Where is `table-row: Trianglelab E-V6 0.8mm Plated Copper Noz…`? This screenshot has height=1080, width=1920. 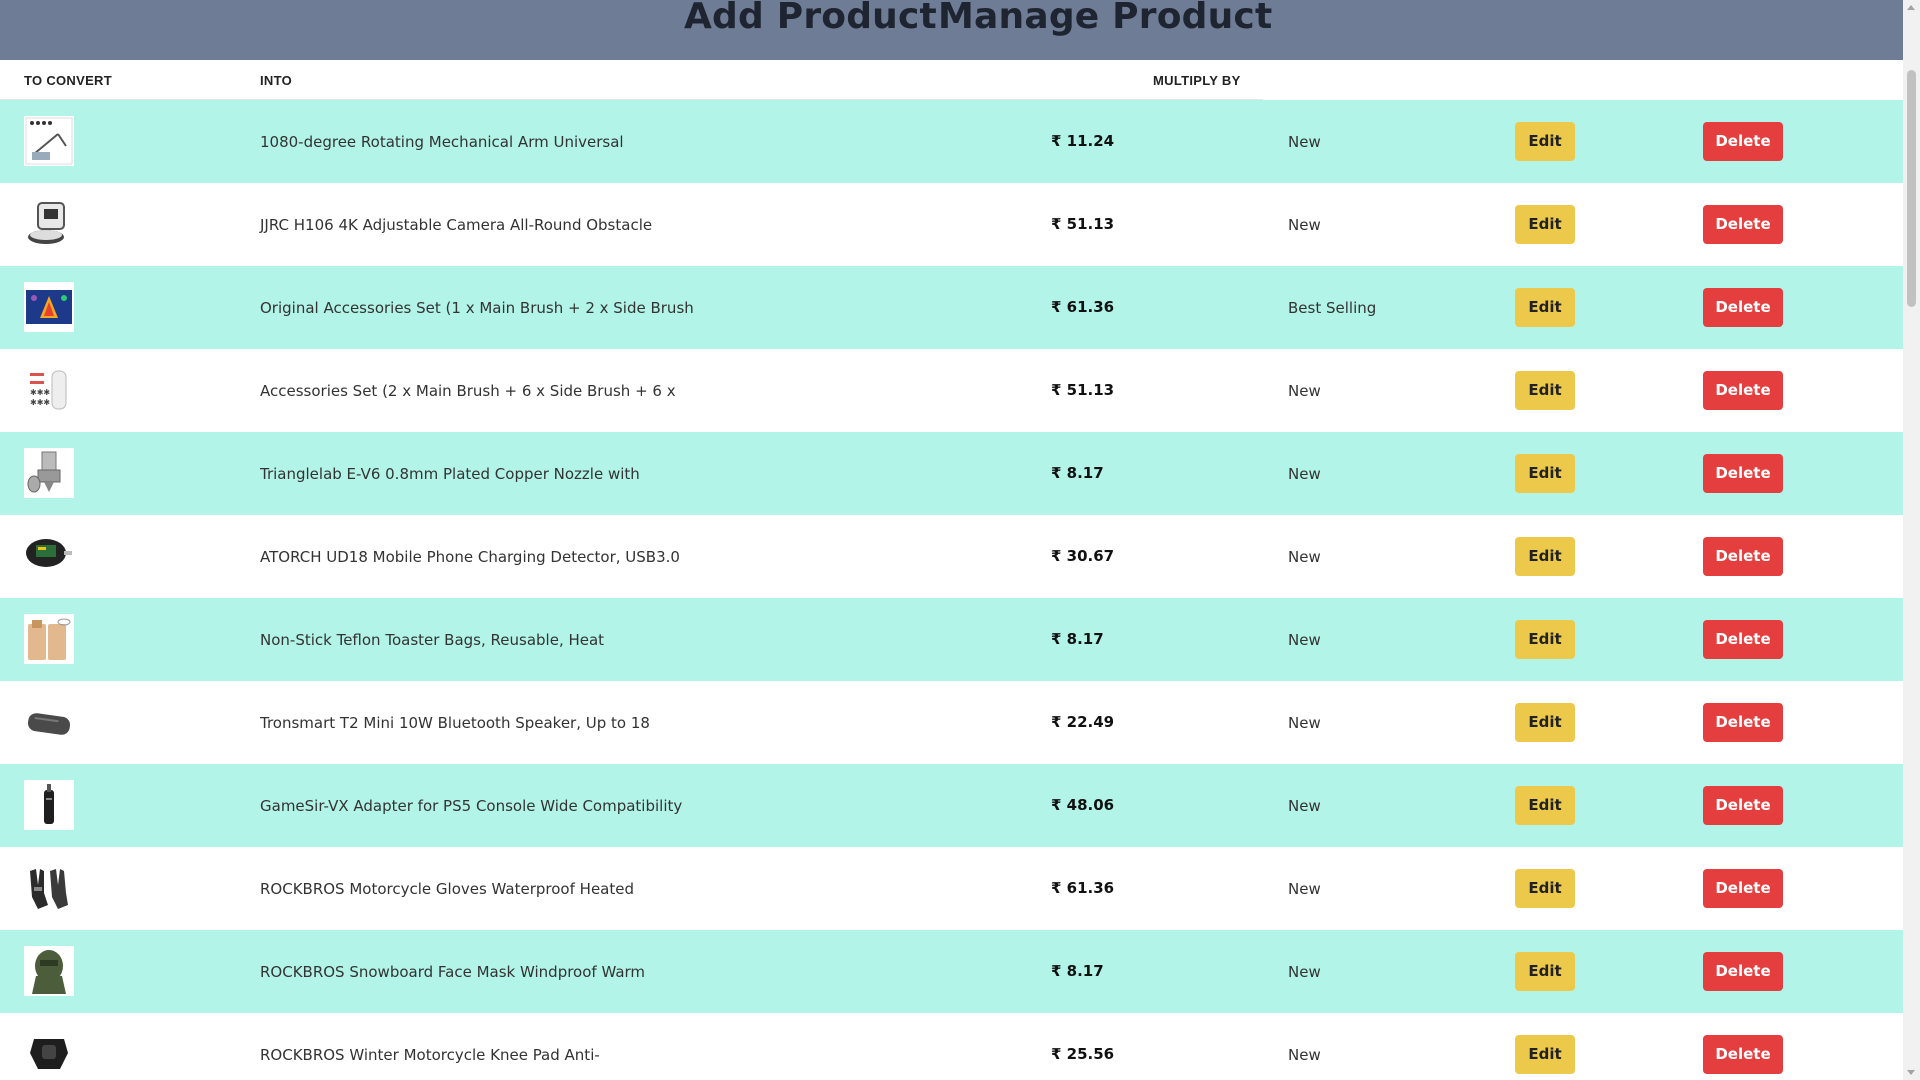 table-row: Trianglelab E-V6 0.8mm Plated Copper Noz… is located at coordinates (951, 473).